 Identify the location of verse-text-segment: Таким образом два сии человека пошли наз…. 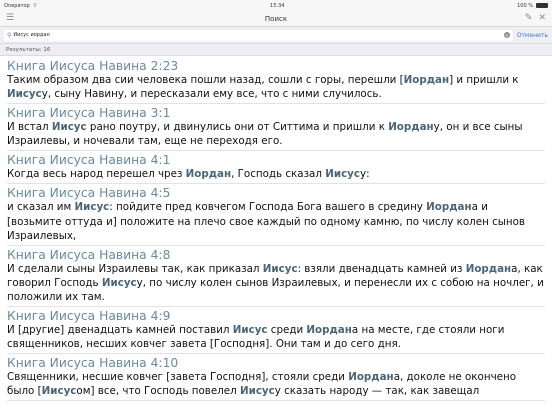
(205, 80).